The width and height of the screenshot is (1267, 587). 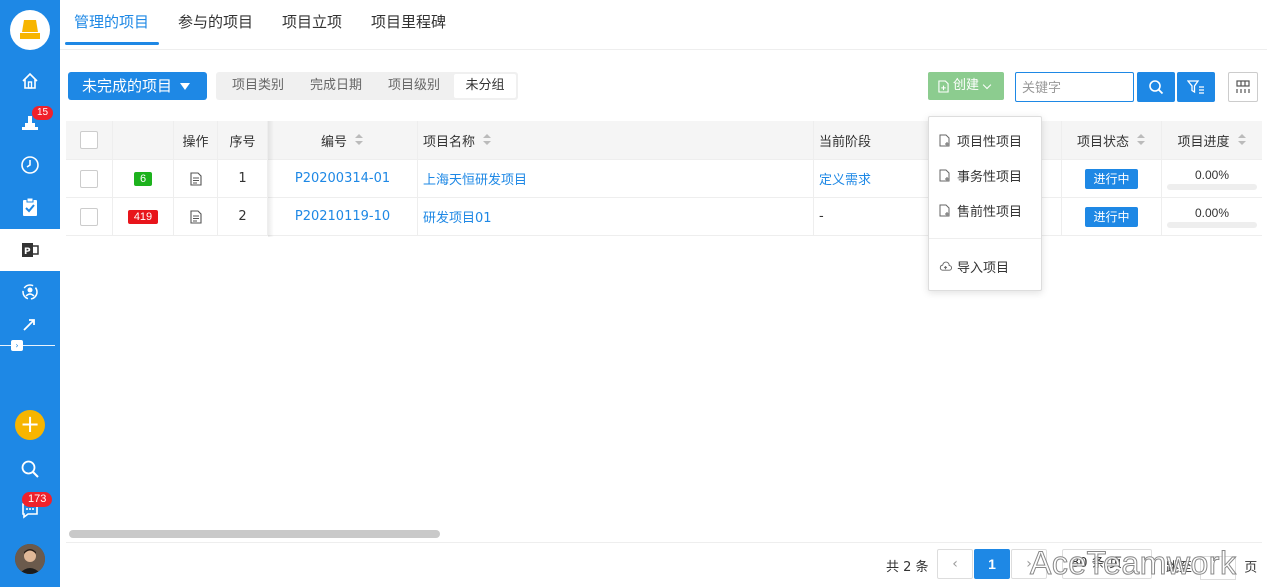 I want to click on project-icon: P, so click(x=30, y=250).